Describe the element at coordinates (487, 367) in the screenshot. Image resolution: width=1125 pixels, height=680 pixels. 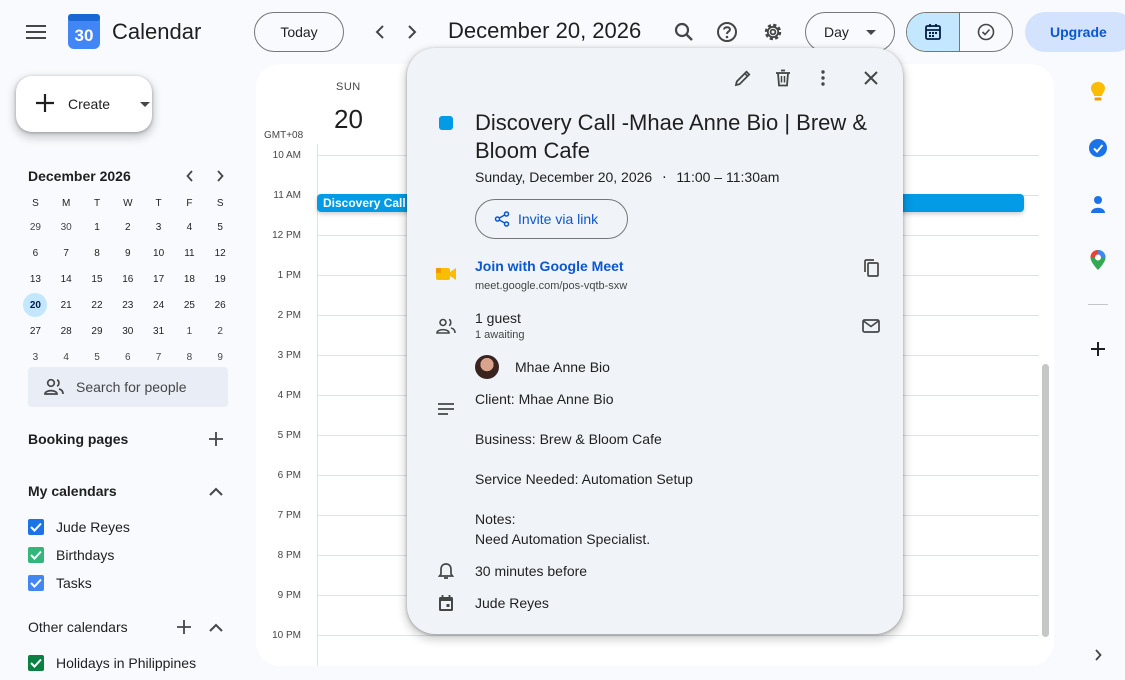
I see `guest-avatar` at that location.